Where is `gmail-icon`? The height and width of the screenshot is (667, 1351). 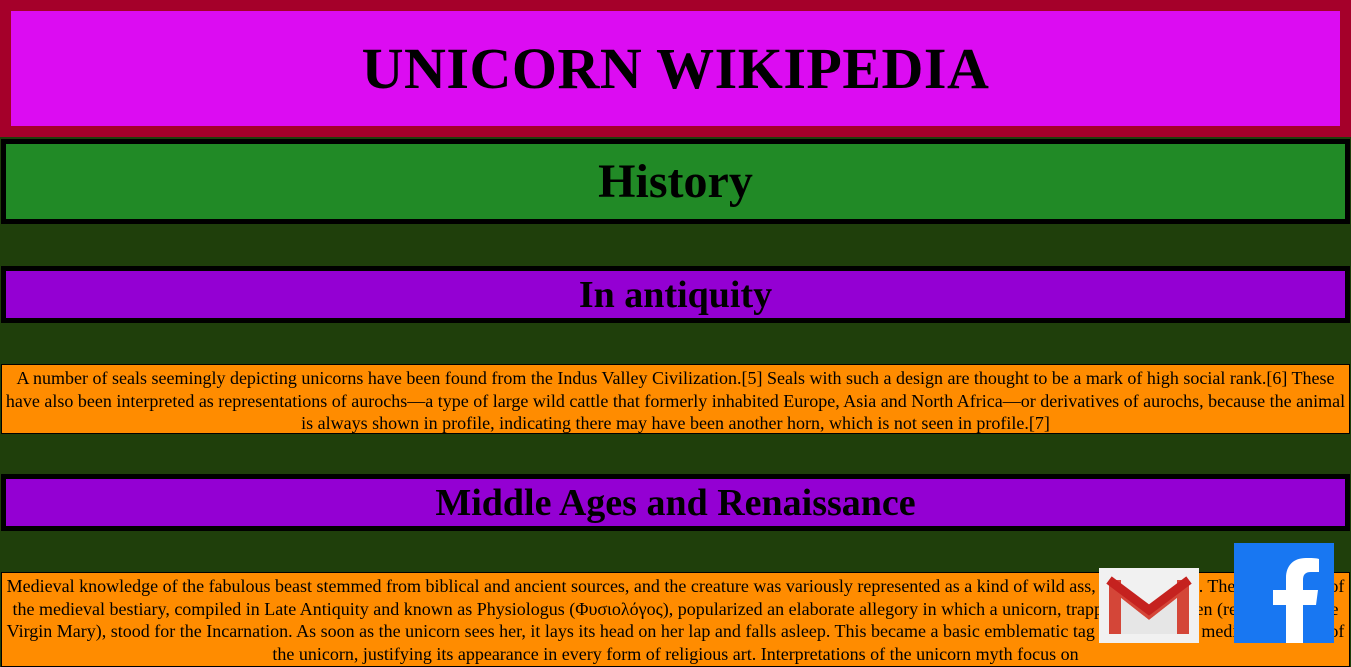
gmail-icon is located at coordinates (1149, 605).